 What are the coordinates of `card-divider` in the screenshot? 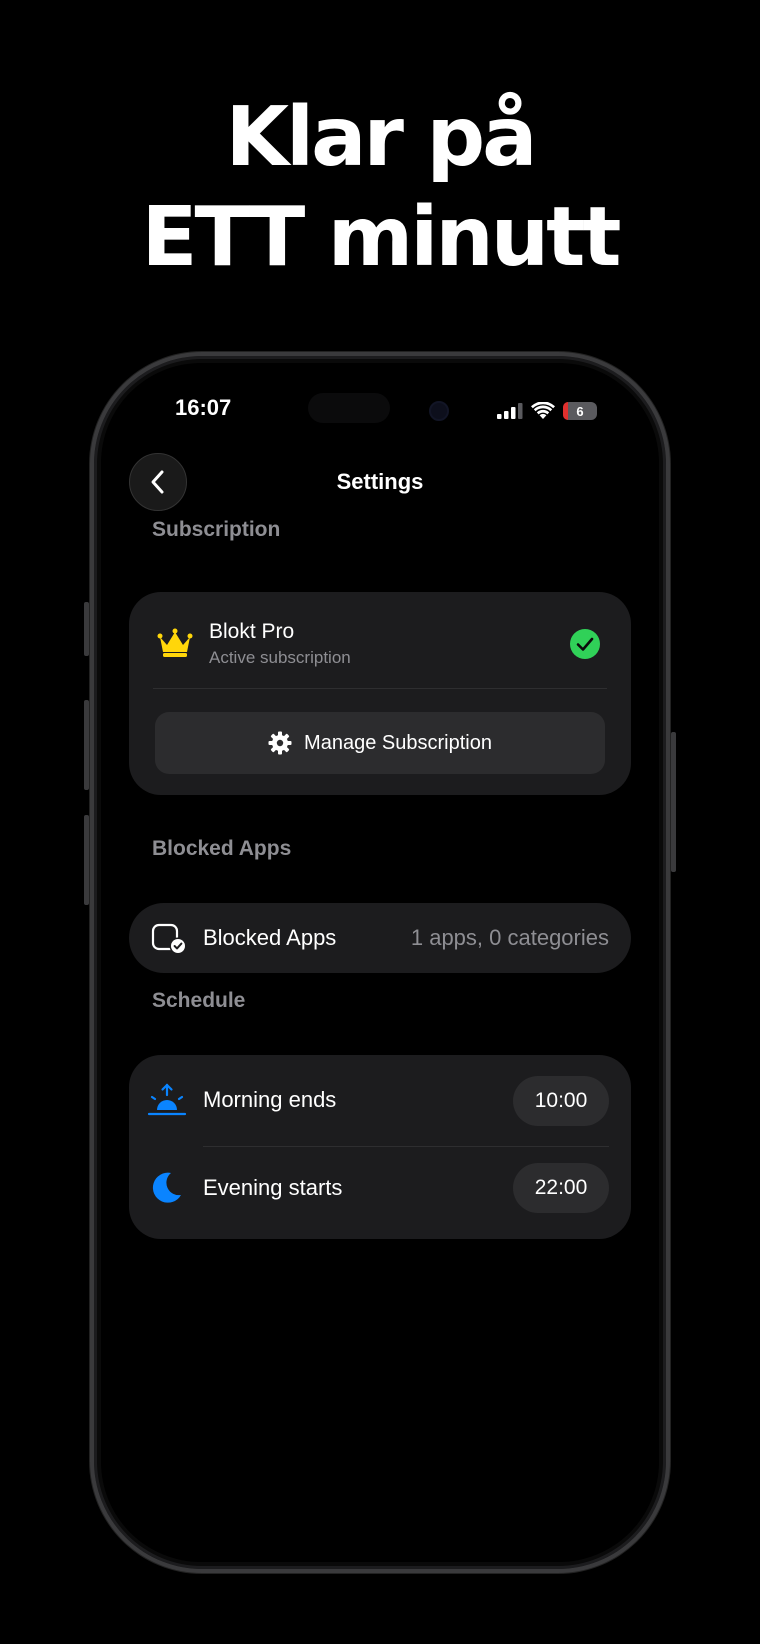 It's located at (380, 688).